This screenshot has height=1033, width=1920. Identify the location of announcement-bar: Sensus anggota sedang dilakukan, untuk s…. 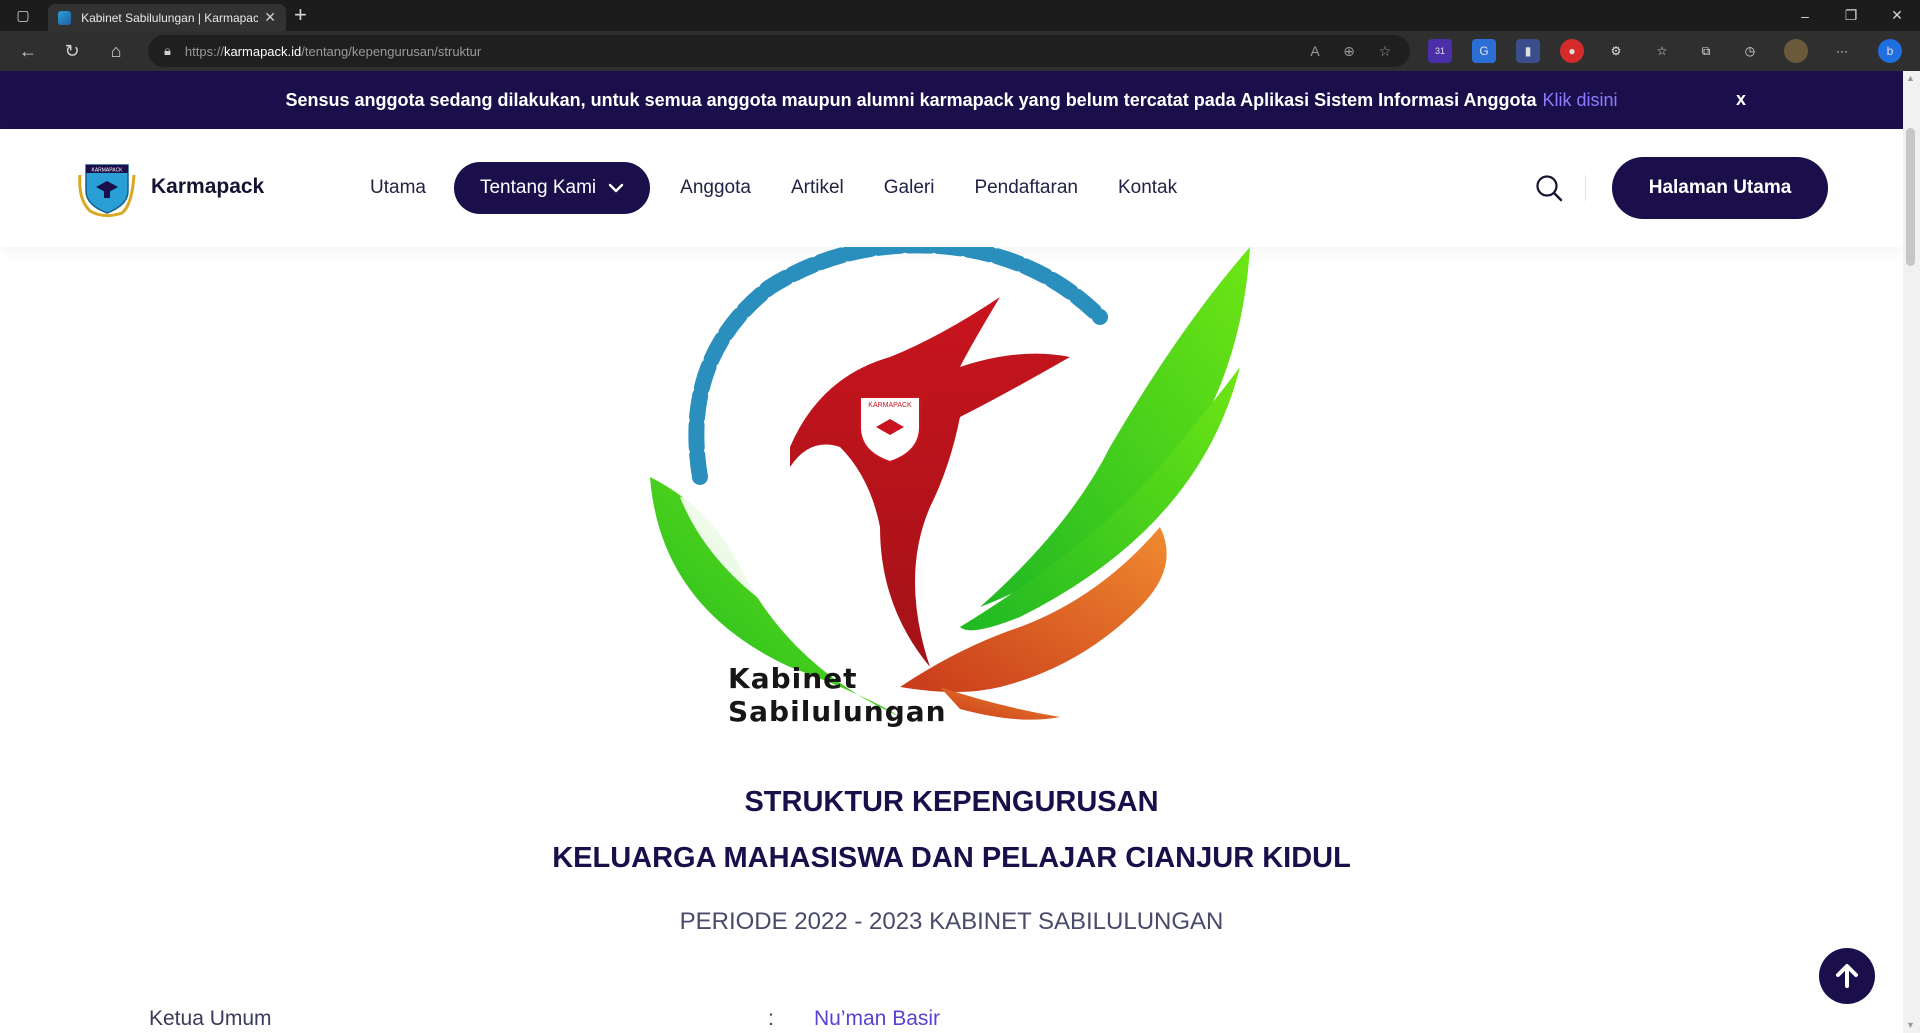
(951, 100).